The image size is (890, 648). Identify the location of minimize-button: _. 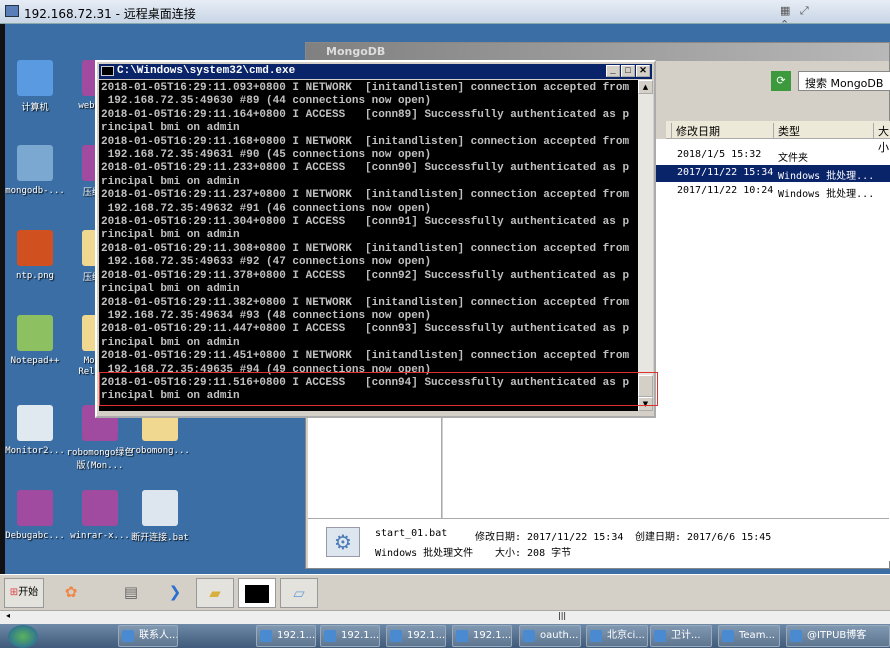
(613, 71).